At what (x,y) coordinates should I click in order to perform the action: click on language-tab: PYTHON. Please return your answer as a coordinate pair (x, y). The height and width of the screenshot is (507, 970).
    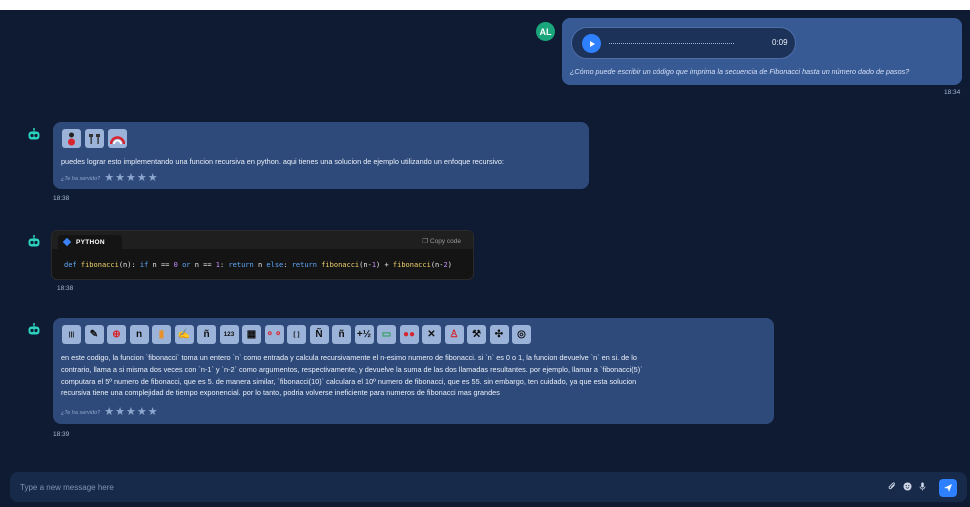
    Looking at the image, I should click on (90, 242).